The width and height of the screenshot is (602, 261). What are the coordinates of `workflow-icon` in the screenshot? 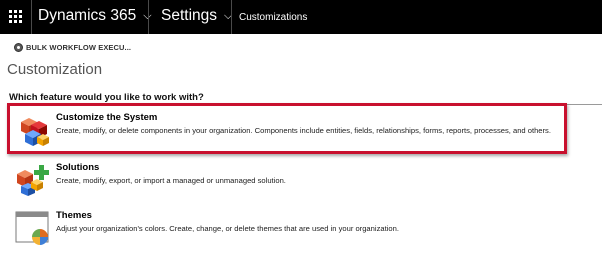 It's located at (18, 47).